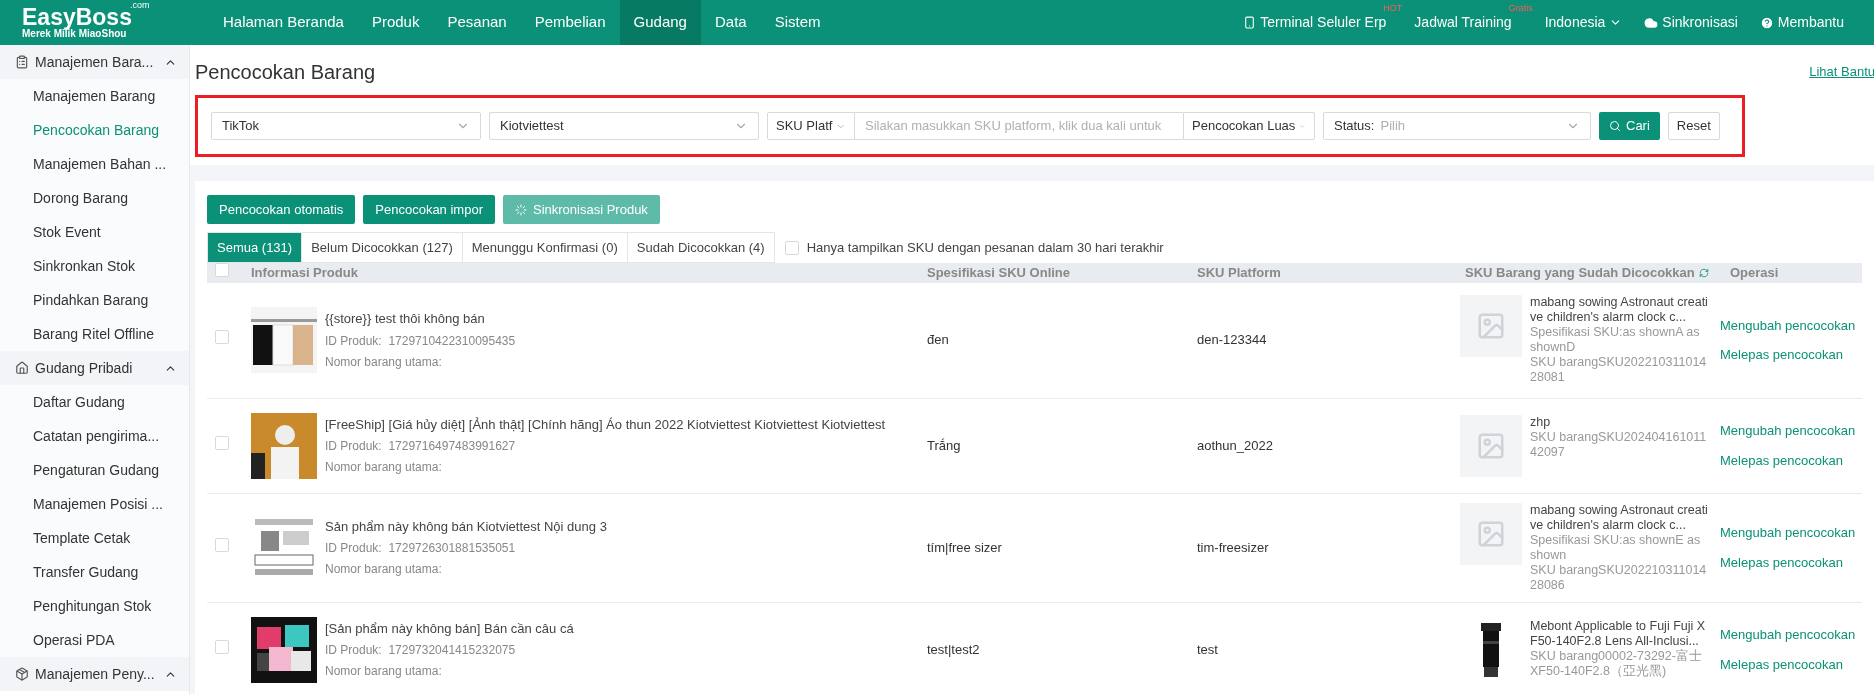 This screenshot has height=694, width=1874. I want to click on header-link: Indonesia, so click(1583, 22).